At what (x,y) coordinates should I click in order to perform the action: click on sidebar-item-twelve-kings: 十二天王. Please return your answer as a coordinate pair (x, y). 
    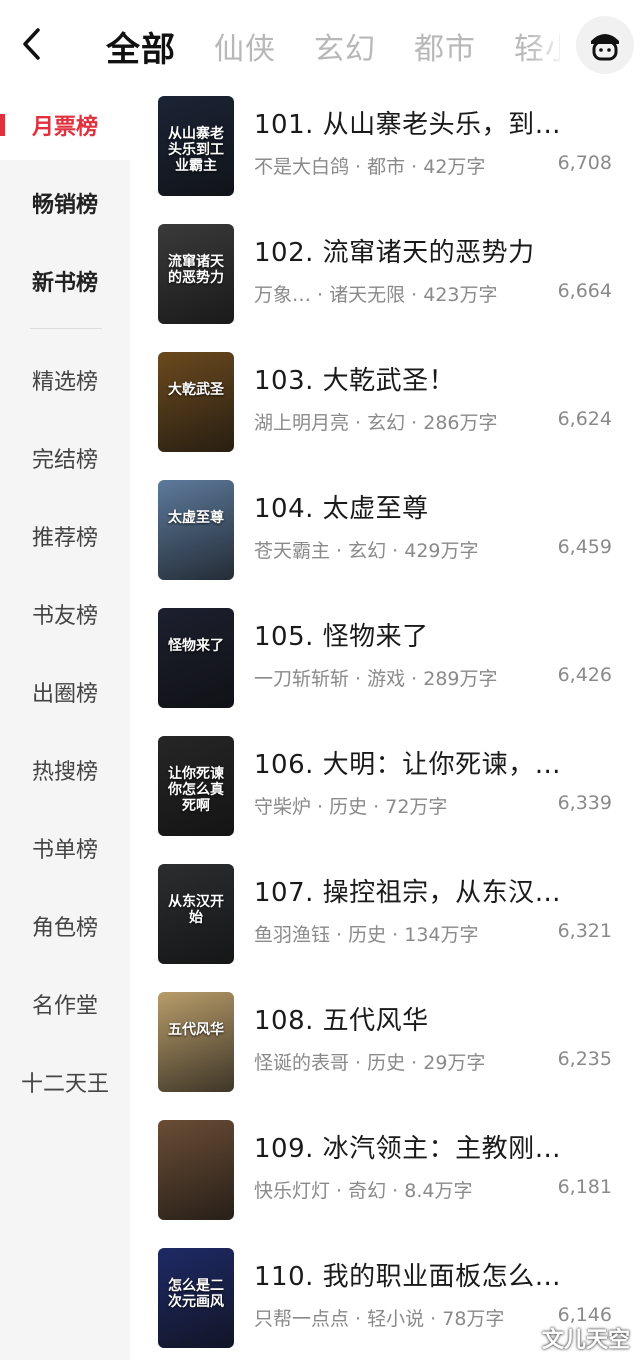
    Looking at the image, I should click on (65, 1082).